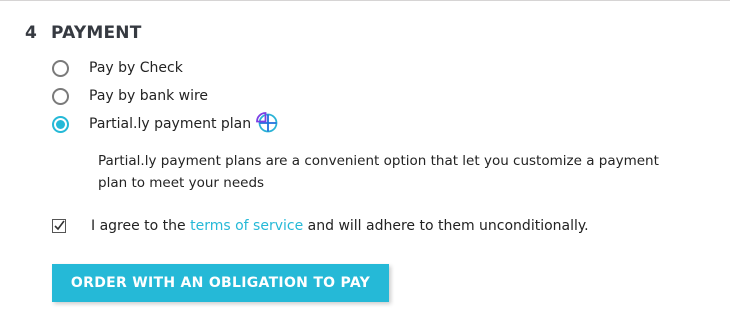 The height and width of the screenshot is (316, 730). Describe the element at coordinates (96, 33) in the screenshot. I see `step-label: PAYMENT` at that location.